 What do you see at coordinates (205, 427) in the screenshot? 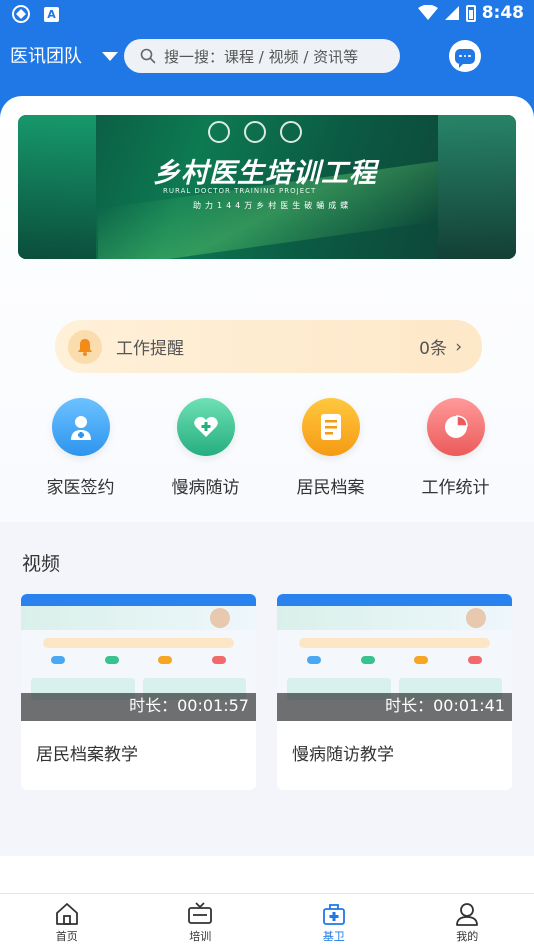
I see `heart-care-icon` at bounding box center [205, 427].